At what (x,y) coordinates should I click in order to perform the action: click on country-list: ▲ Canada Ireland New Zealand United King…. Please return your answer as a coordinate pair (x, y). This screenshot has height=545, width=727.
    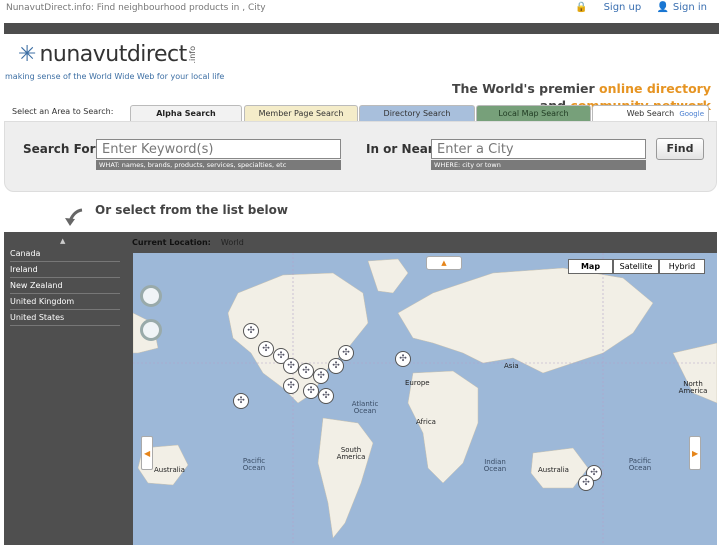
    Looking at the image, I should click on (65, 388).